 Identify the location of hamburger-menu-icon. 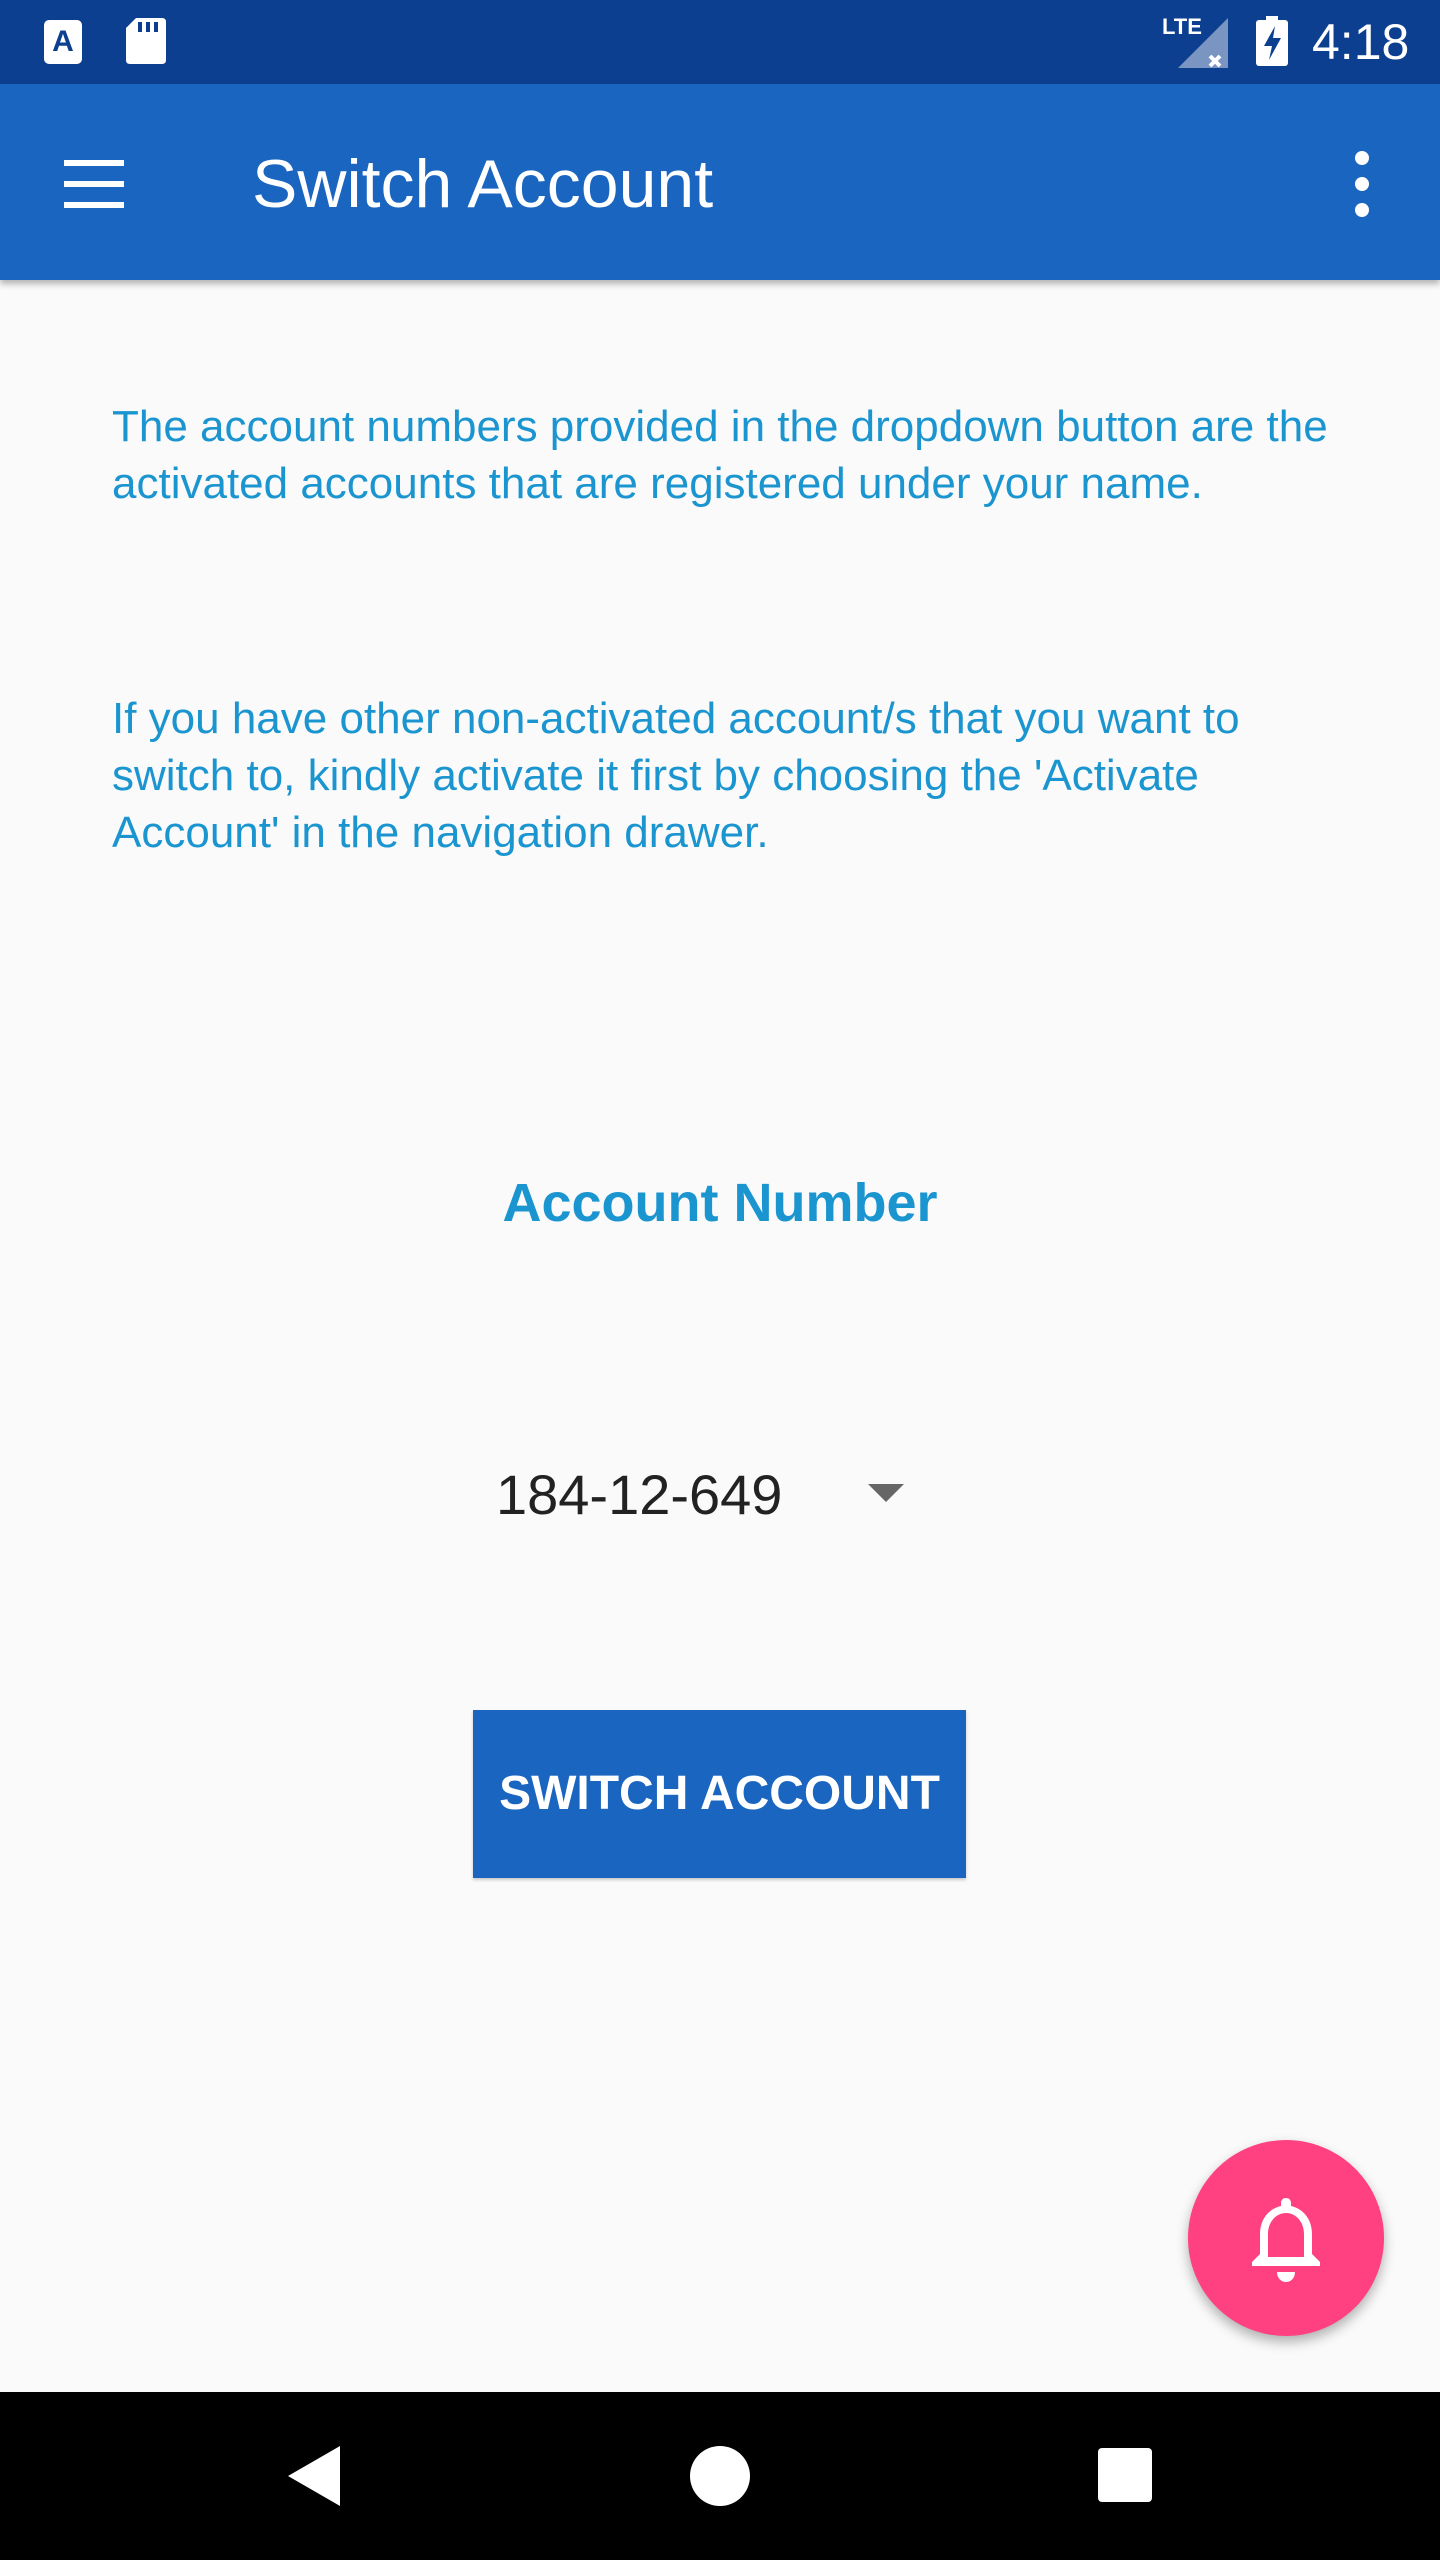
(94, 184).